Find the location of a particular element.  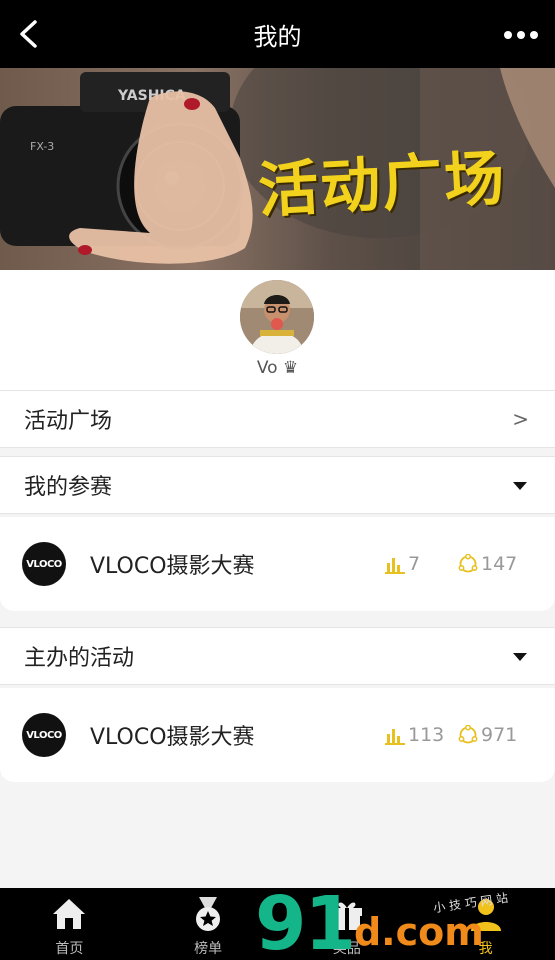

tab-me-label: 我 is located at coordinates (485, 949).